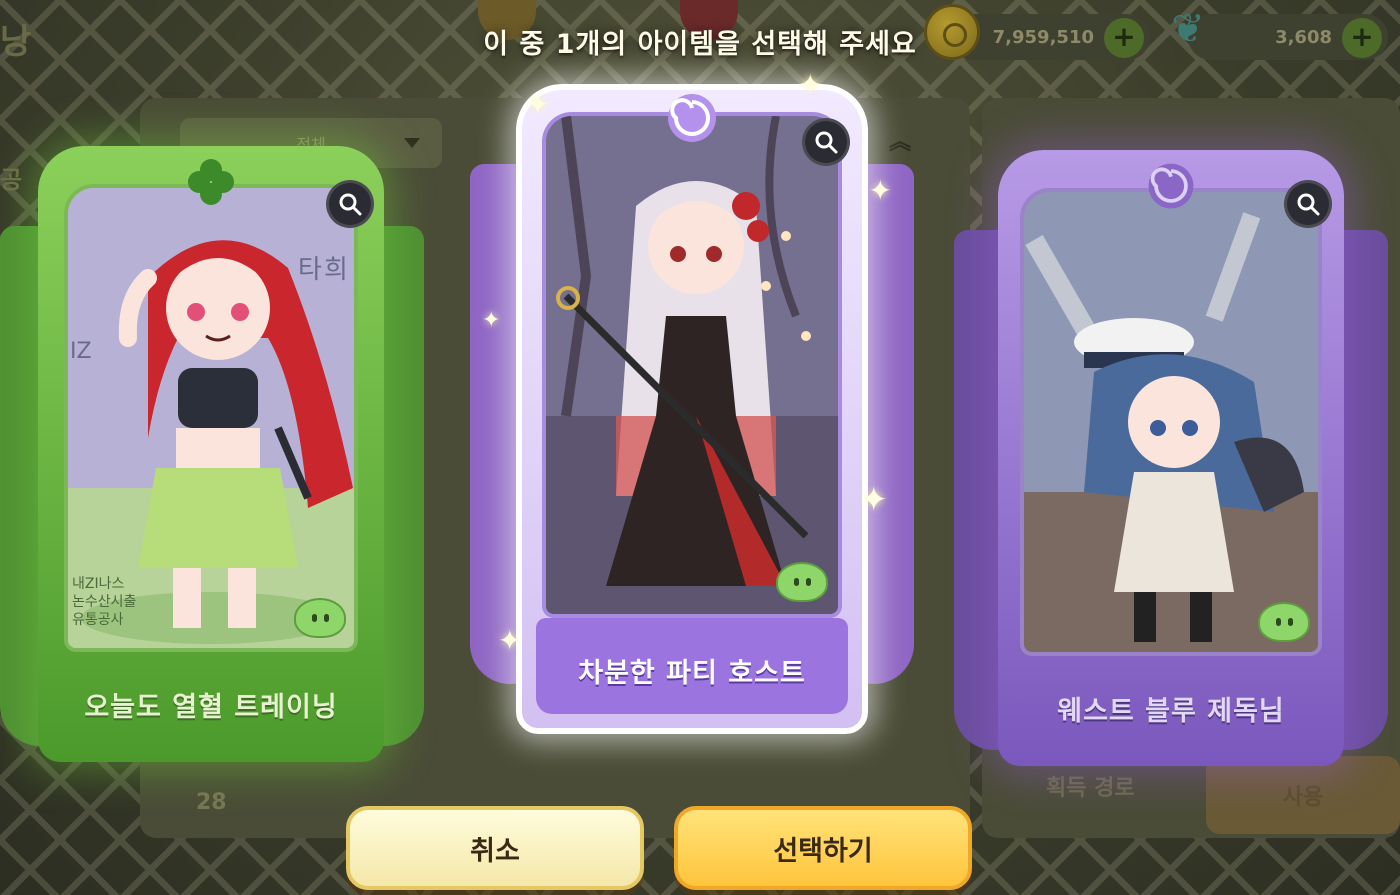  I want to click on item-count: 28, so click(211, 802).